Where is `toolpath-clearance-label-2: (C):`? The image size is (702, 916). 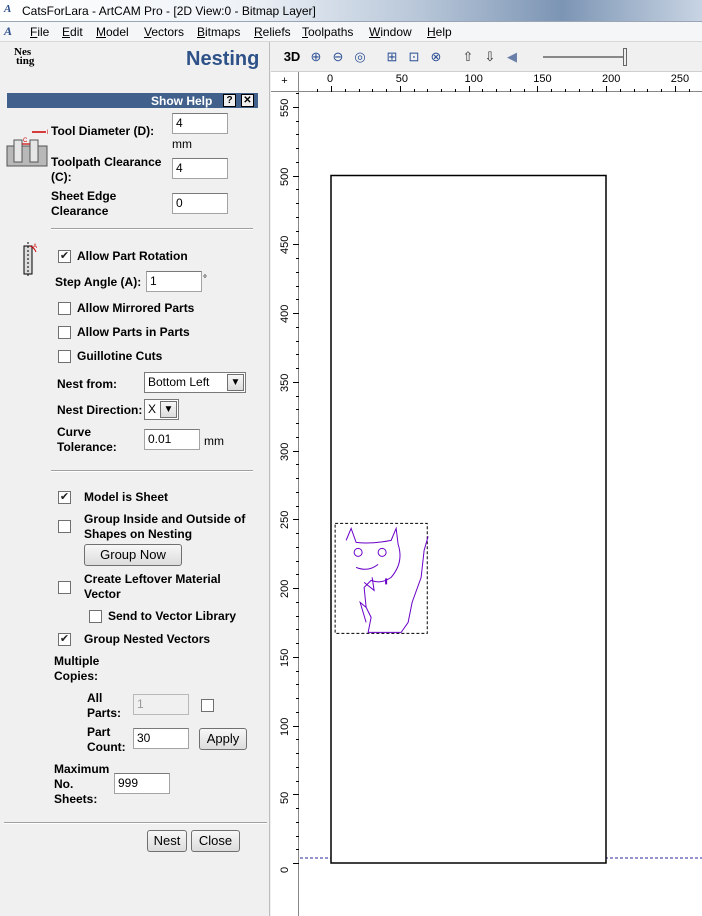
toolpath-clearance-label-2: (C): is located at coordinates (61, 177).